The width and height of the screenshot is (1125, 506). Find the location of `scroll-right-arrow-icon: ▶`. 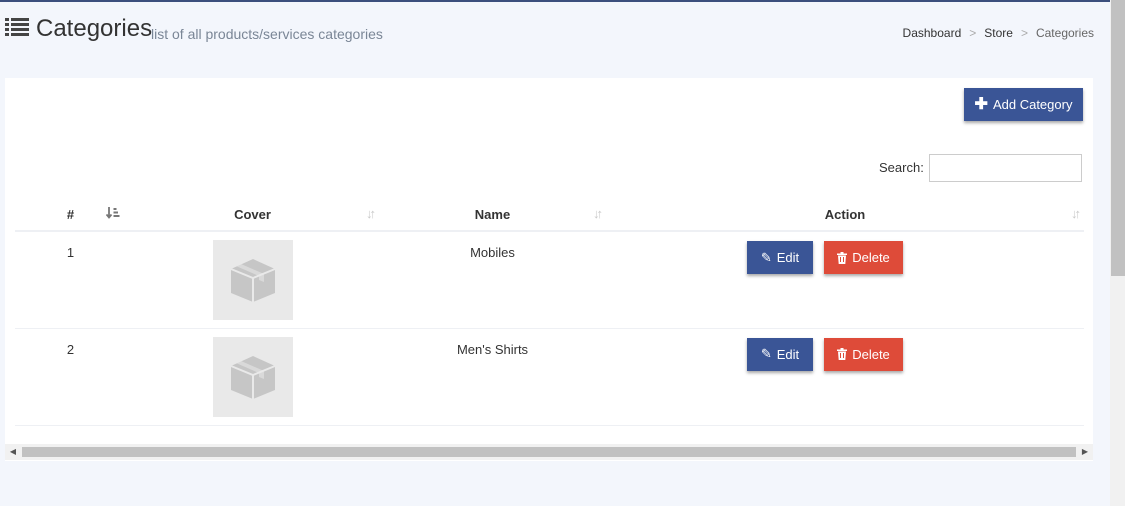

scroll-right-arrow-icon: ▶ is located at coordinates (1085, 452).